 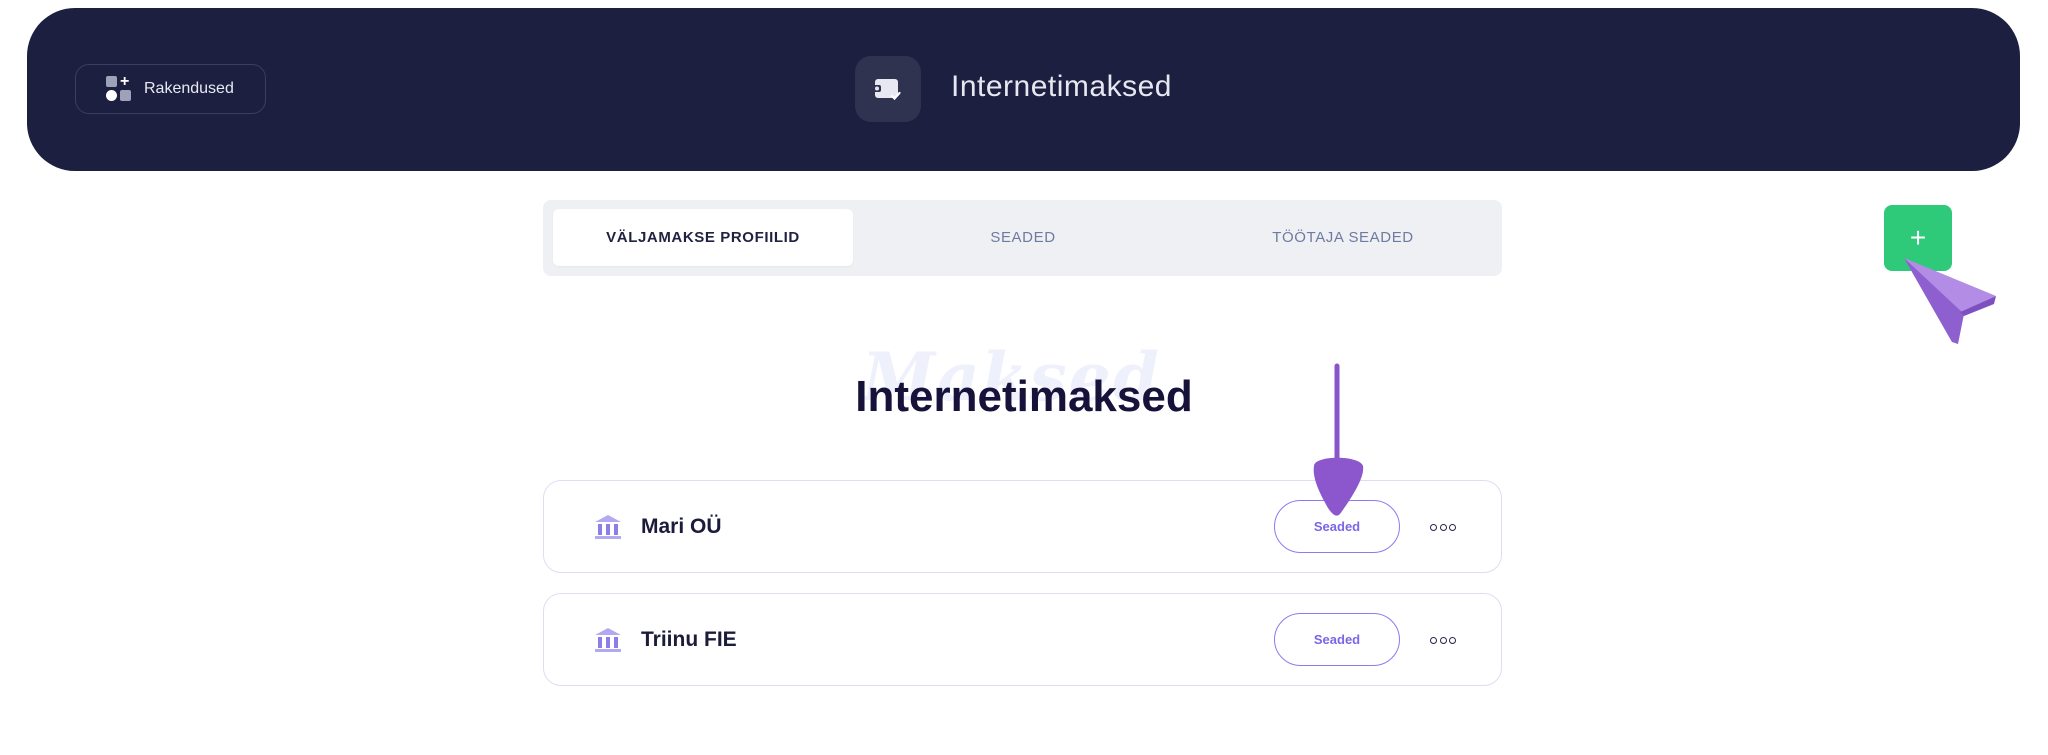 I want to click on apps-button: + Rakendused, so click(x=170, y=89).